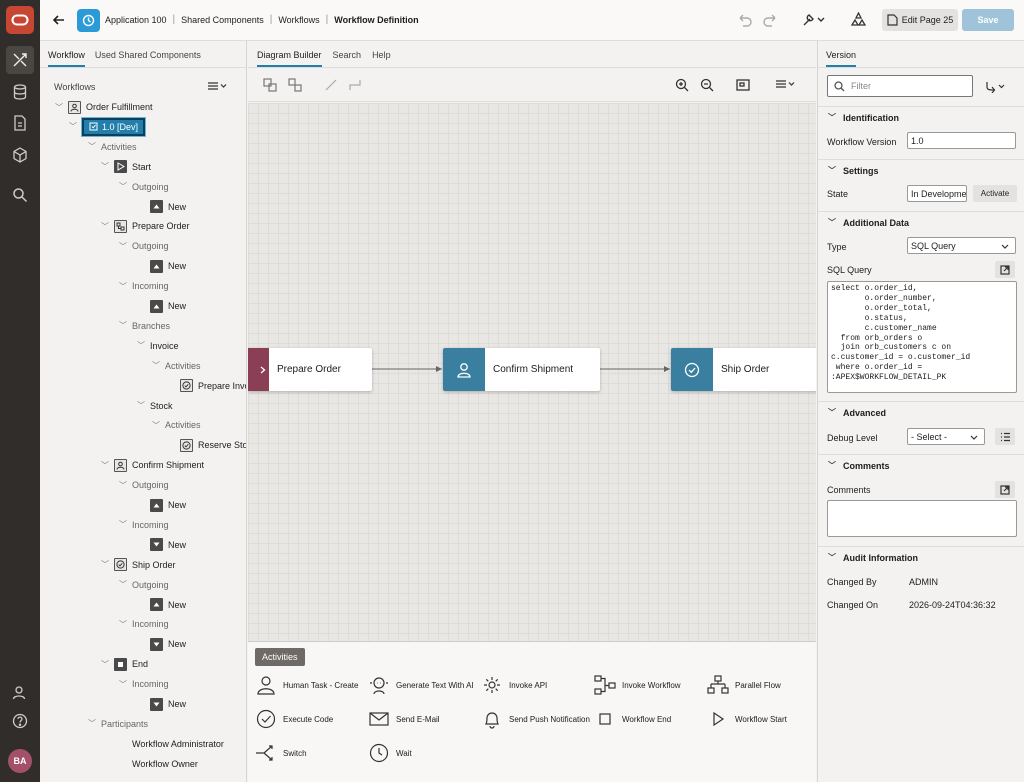 This screenshot has width=1024, height=782. I want to click on type-select: SQL Query, so click(961, 245).